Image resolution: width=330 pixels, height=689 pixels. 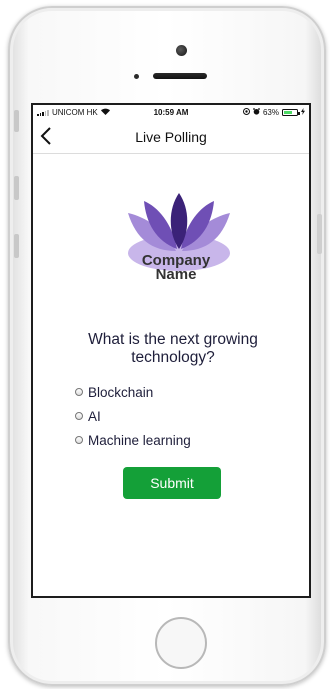 What do you see at coordinates (16, 246) in the screenshot?
I see `volume-down-button` at bounding box center [16, 246].